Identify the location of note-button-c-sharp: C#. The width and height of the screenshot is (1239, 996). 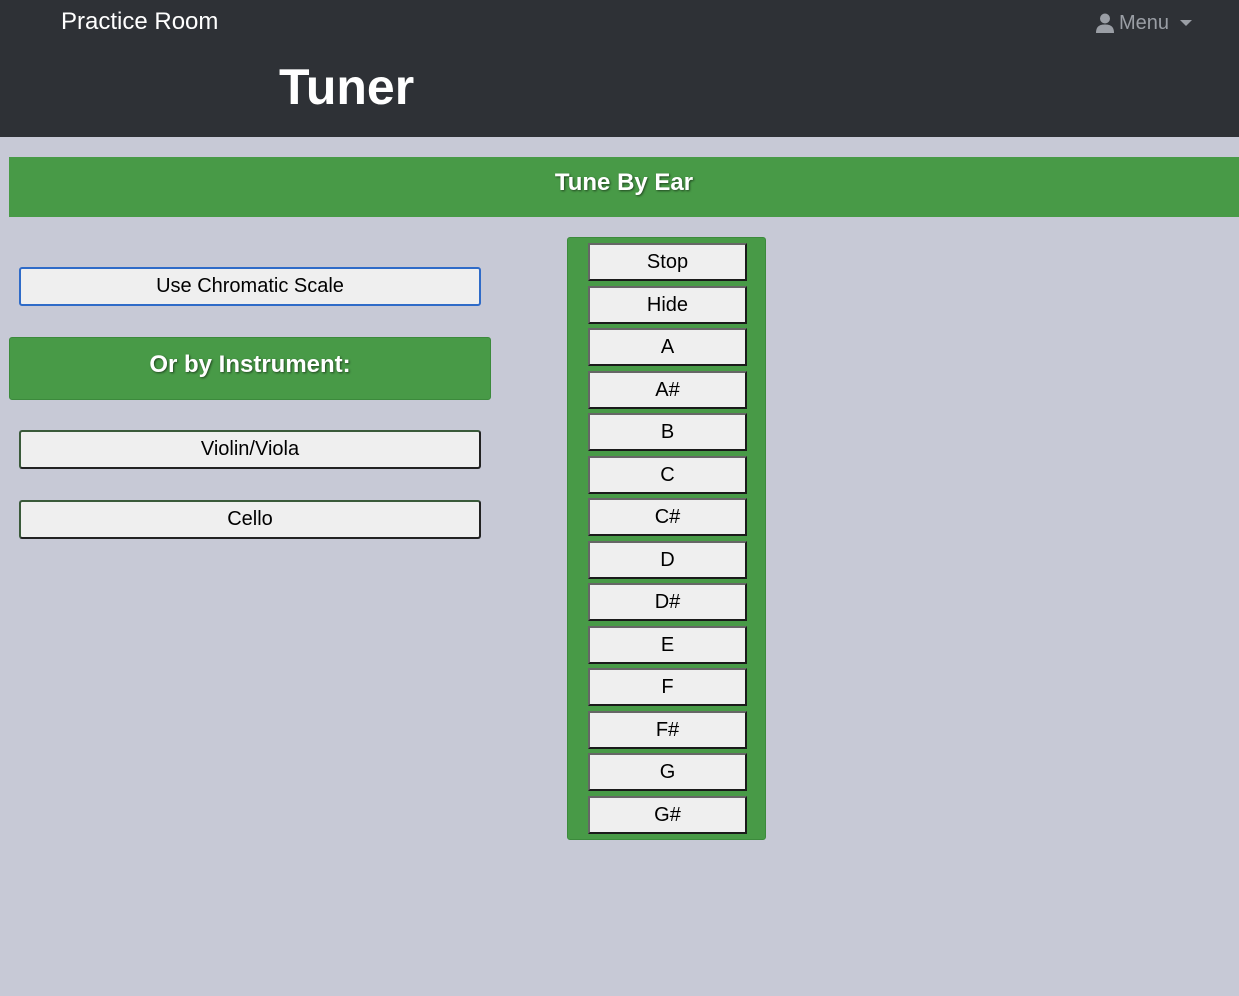
(667, 517).